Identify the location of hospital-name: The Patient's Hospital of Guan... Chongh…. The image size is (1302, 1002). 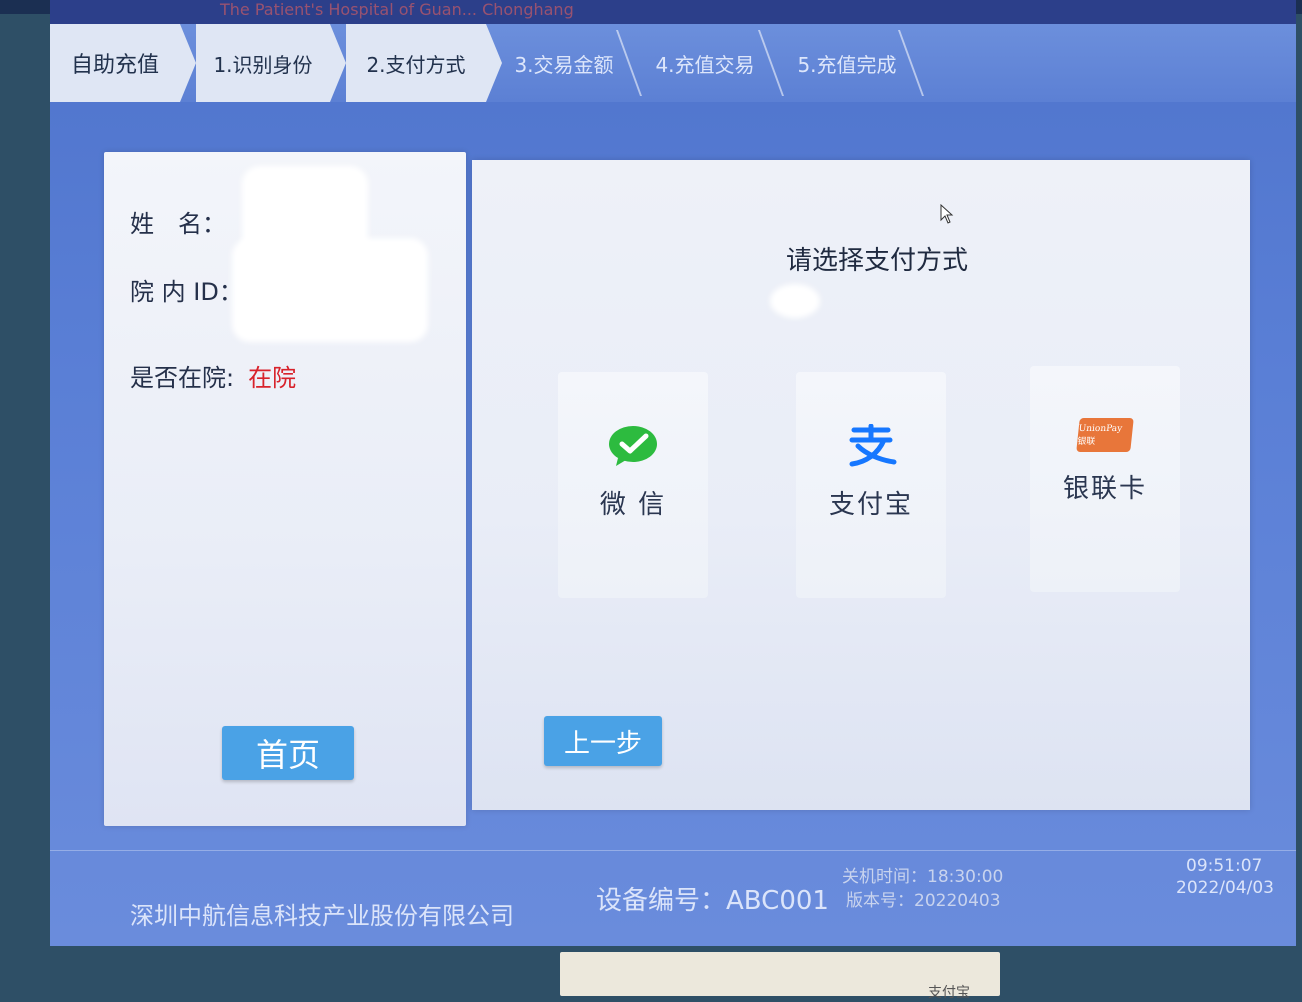
(397, 9).